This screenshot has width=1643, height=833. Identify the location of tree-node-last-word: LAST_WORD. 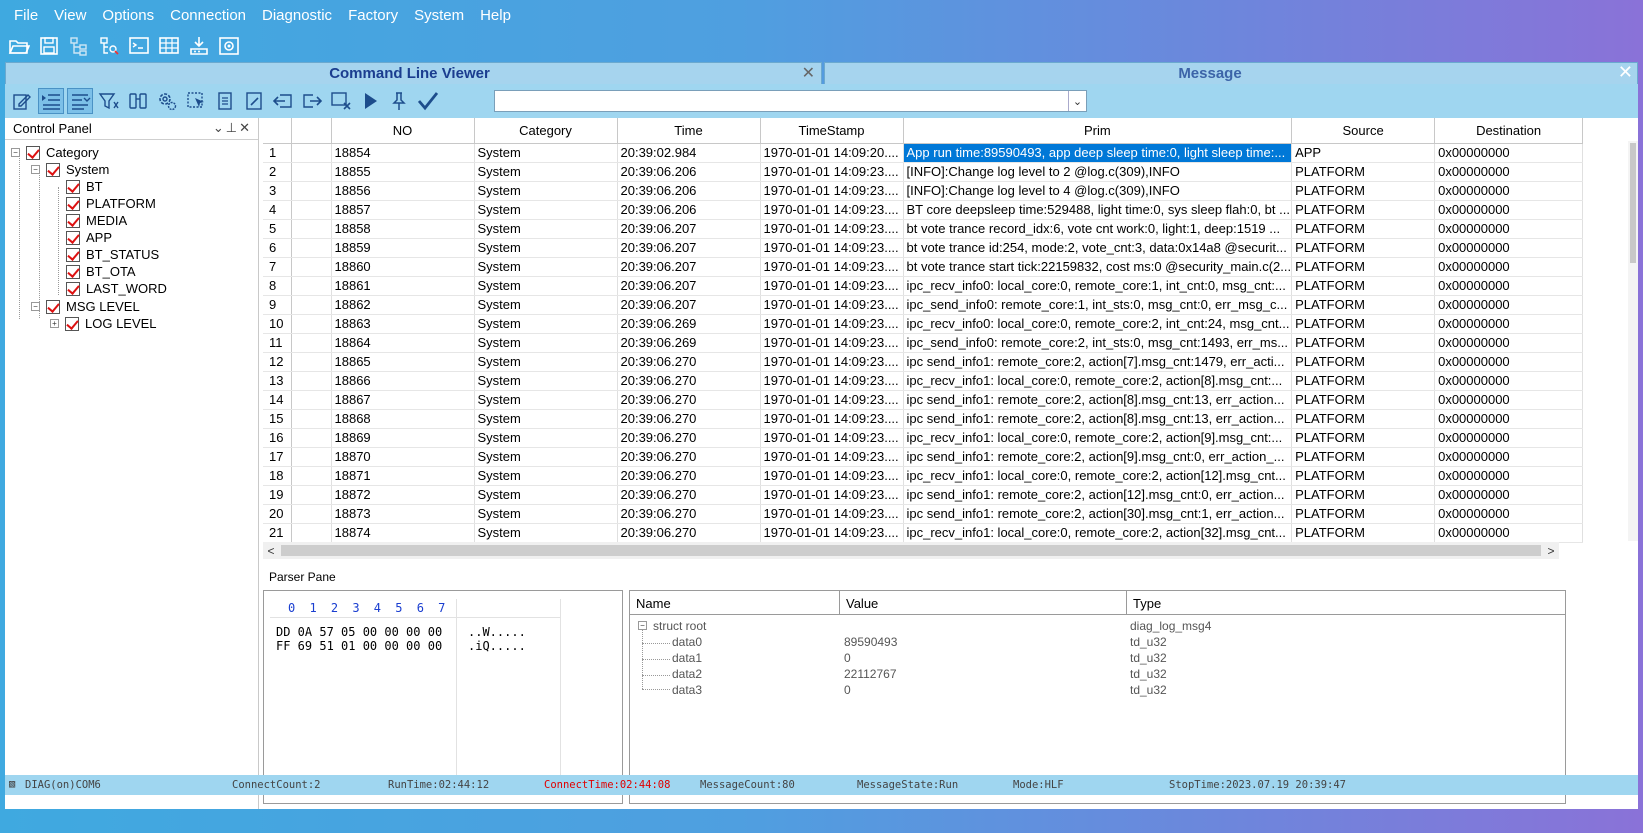
(116, 288).